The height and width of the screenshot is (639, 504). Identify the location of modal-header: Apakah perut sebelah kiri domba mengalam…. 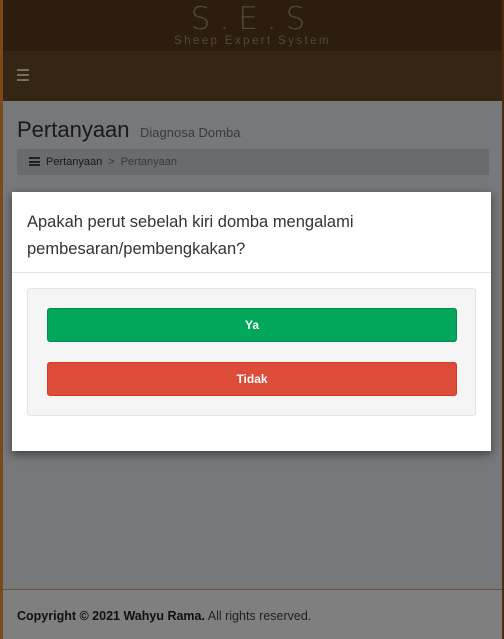
(251, 232).